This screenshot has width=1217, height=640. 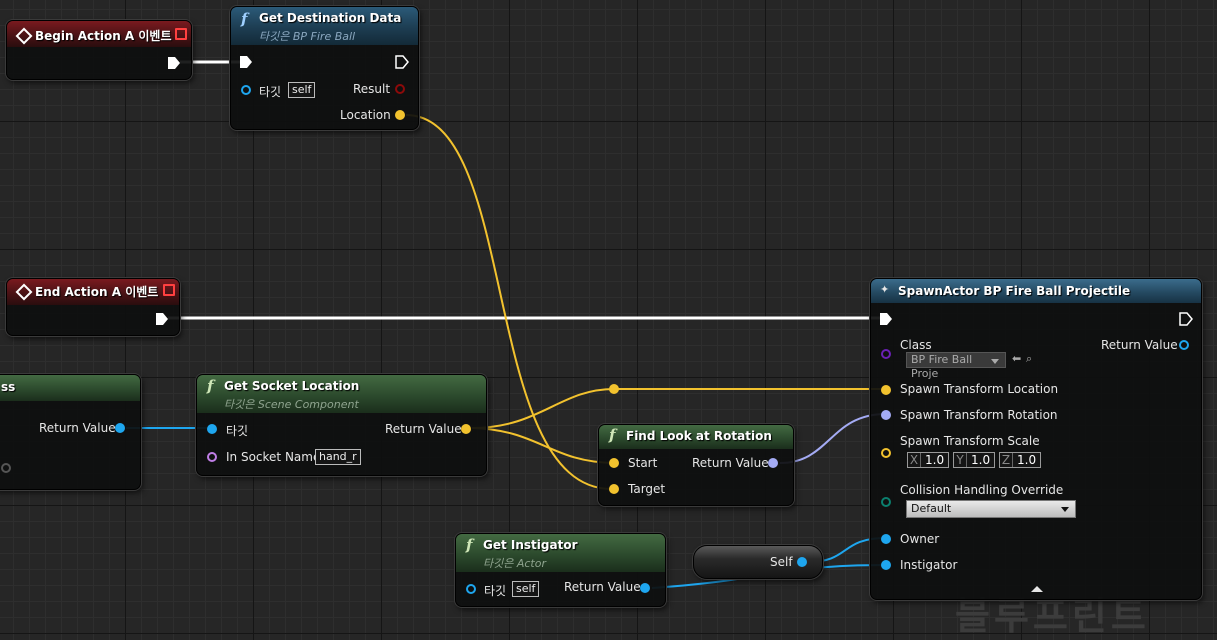 I want to click on y-axis-label: Y, so click(x=960, y=460).